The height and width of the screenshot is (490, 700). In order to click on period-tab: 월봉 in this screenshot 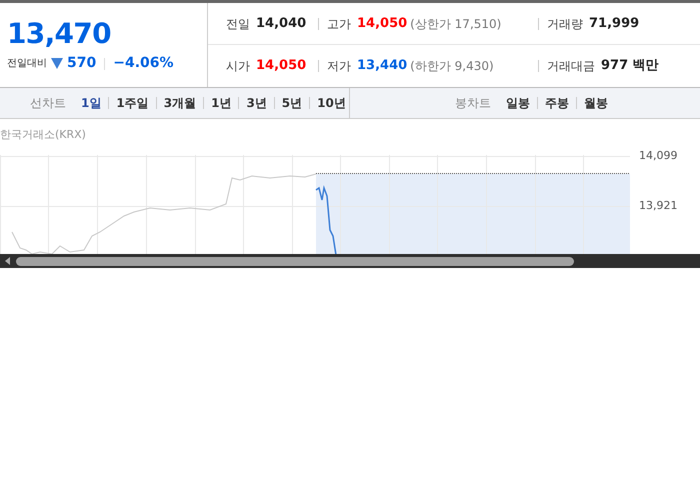, I will do `click(596, 103)`.